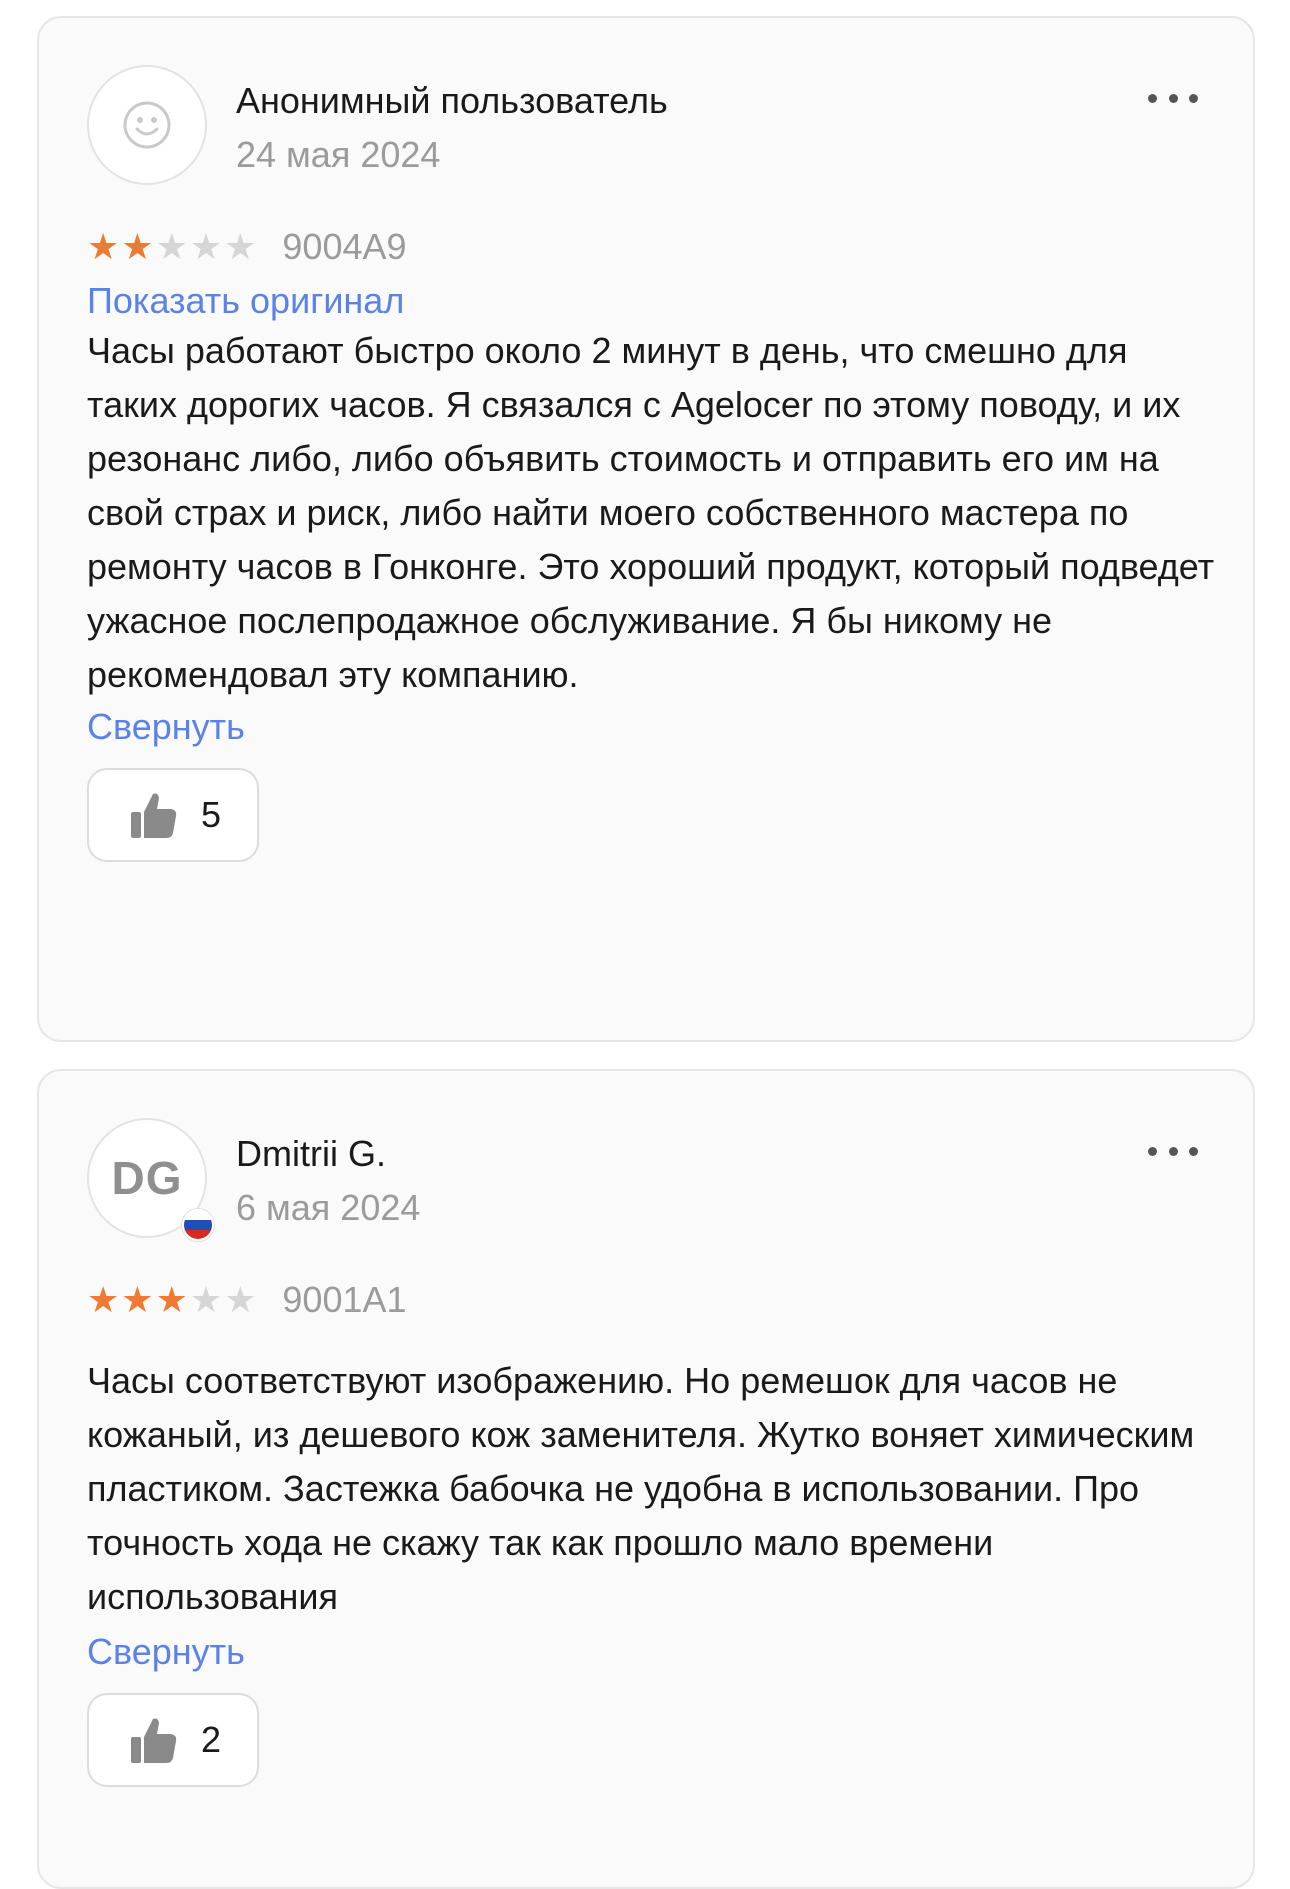 This screenshot has height=1889, width=1290. I want to click on review-date: 6 мая 2024, so click(328, 1207).